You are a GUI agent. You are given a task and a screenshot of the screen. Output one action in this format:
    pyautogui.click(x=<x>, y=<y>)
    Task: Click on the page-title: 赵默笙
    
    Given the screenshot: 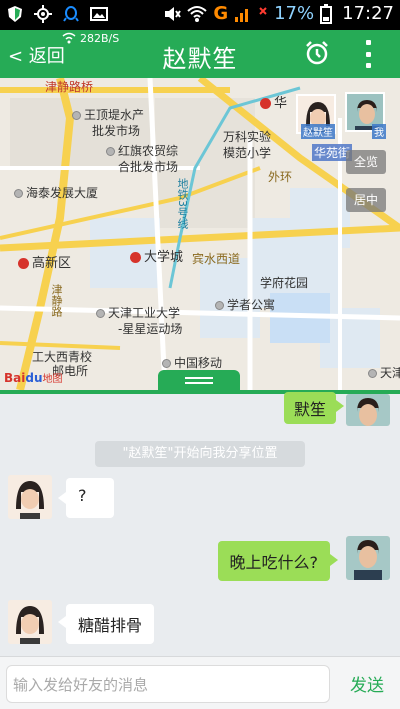 What is the action you would take?
    pyautogui.click(x=200, y=59)
    